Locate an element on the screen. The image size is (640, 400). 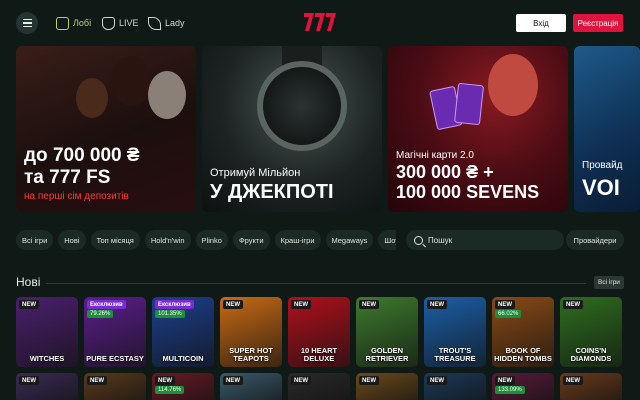
banner-headline: У ДЖЕКПОТІ is located at coordinates (272, 192).